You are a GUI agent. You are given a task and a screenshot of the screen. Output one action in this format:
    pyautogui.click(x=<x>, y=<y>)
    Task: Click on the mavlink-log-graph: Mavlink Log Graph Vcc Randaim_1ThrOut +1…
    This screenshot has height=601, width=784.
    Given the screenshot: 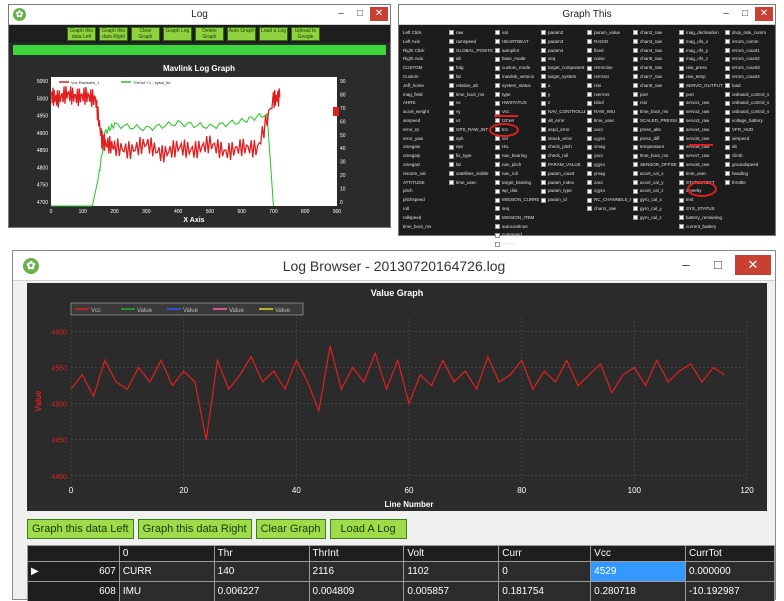 What is the action you would take?
    pyautogui.click(x=199, y=142)
    